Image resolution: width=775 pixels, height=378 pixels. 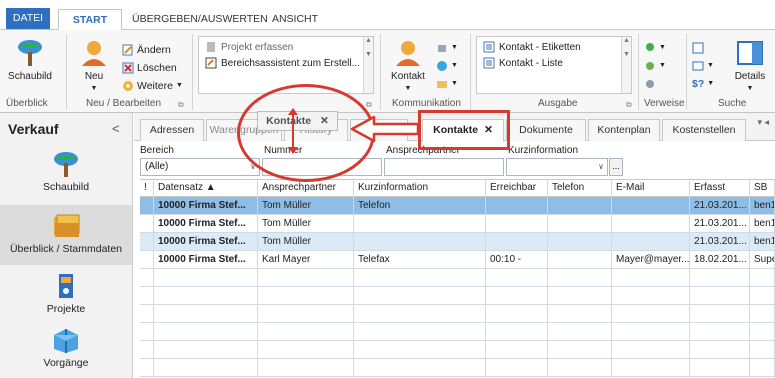 What do you see at coordinates (557, 167) in the screenshot?
I see `kurzinformation-select: ∨` at bounding box center [557, 167].